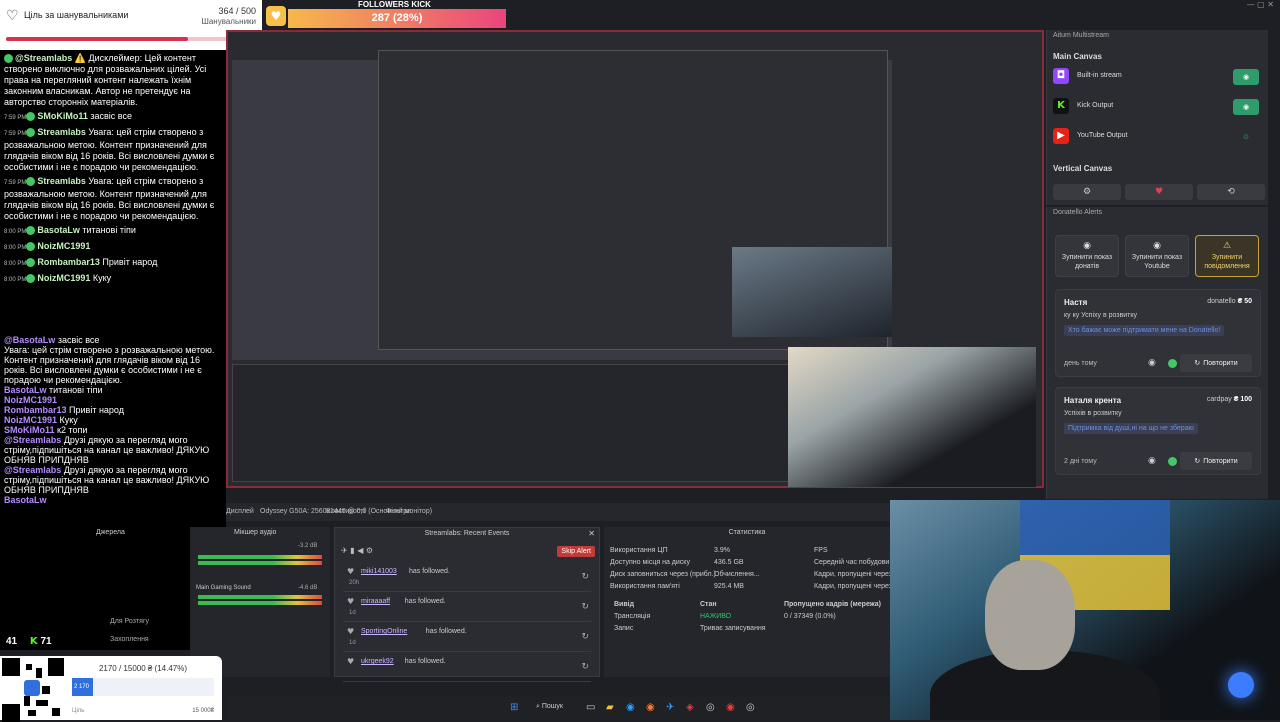 The image size is (1280, 722). What do you see at coordinates (33, 641) in the screenshot?
I see `kick-icon: K` at bounding box center [33, 641].